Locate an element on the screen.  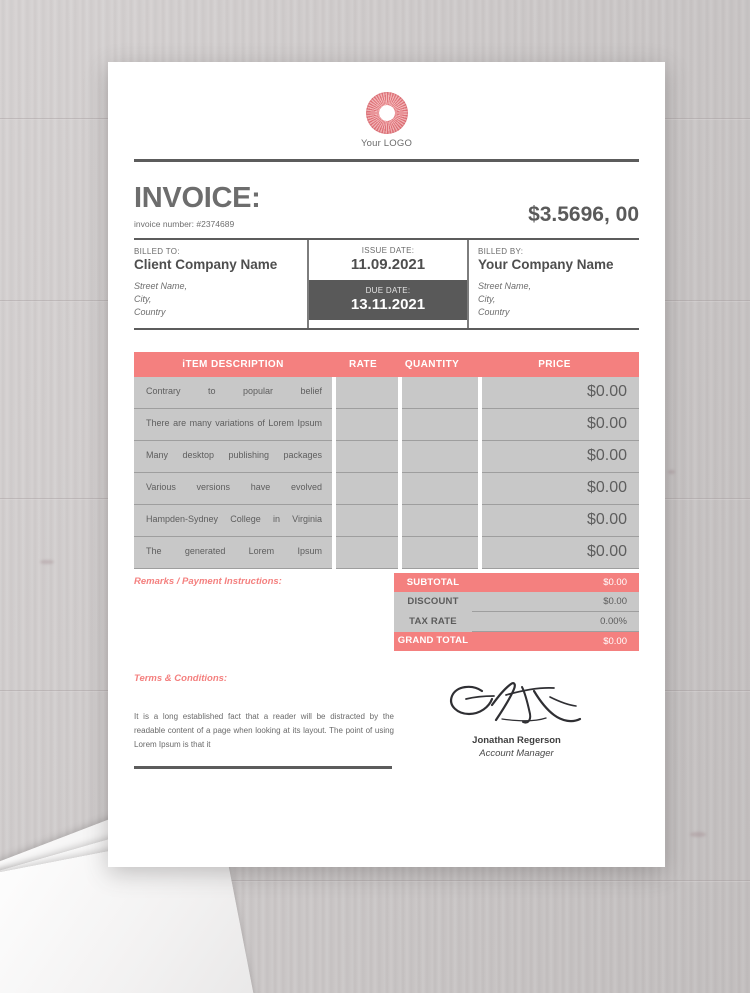
items-table-header: iTEM DESCRIPTION RATE QUANTITY PRICE is located at coordinates (386, 364).